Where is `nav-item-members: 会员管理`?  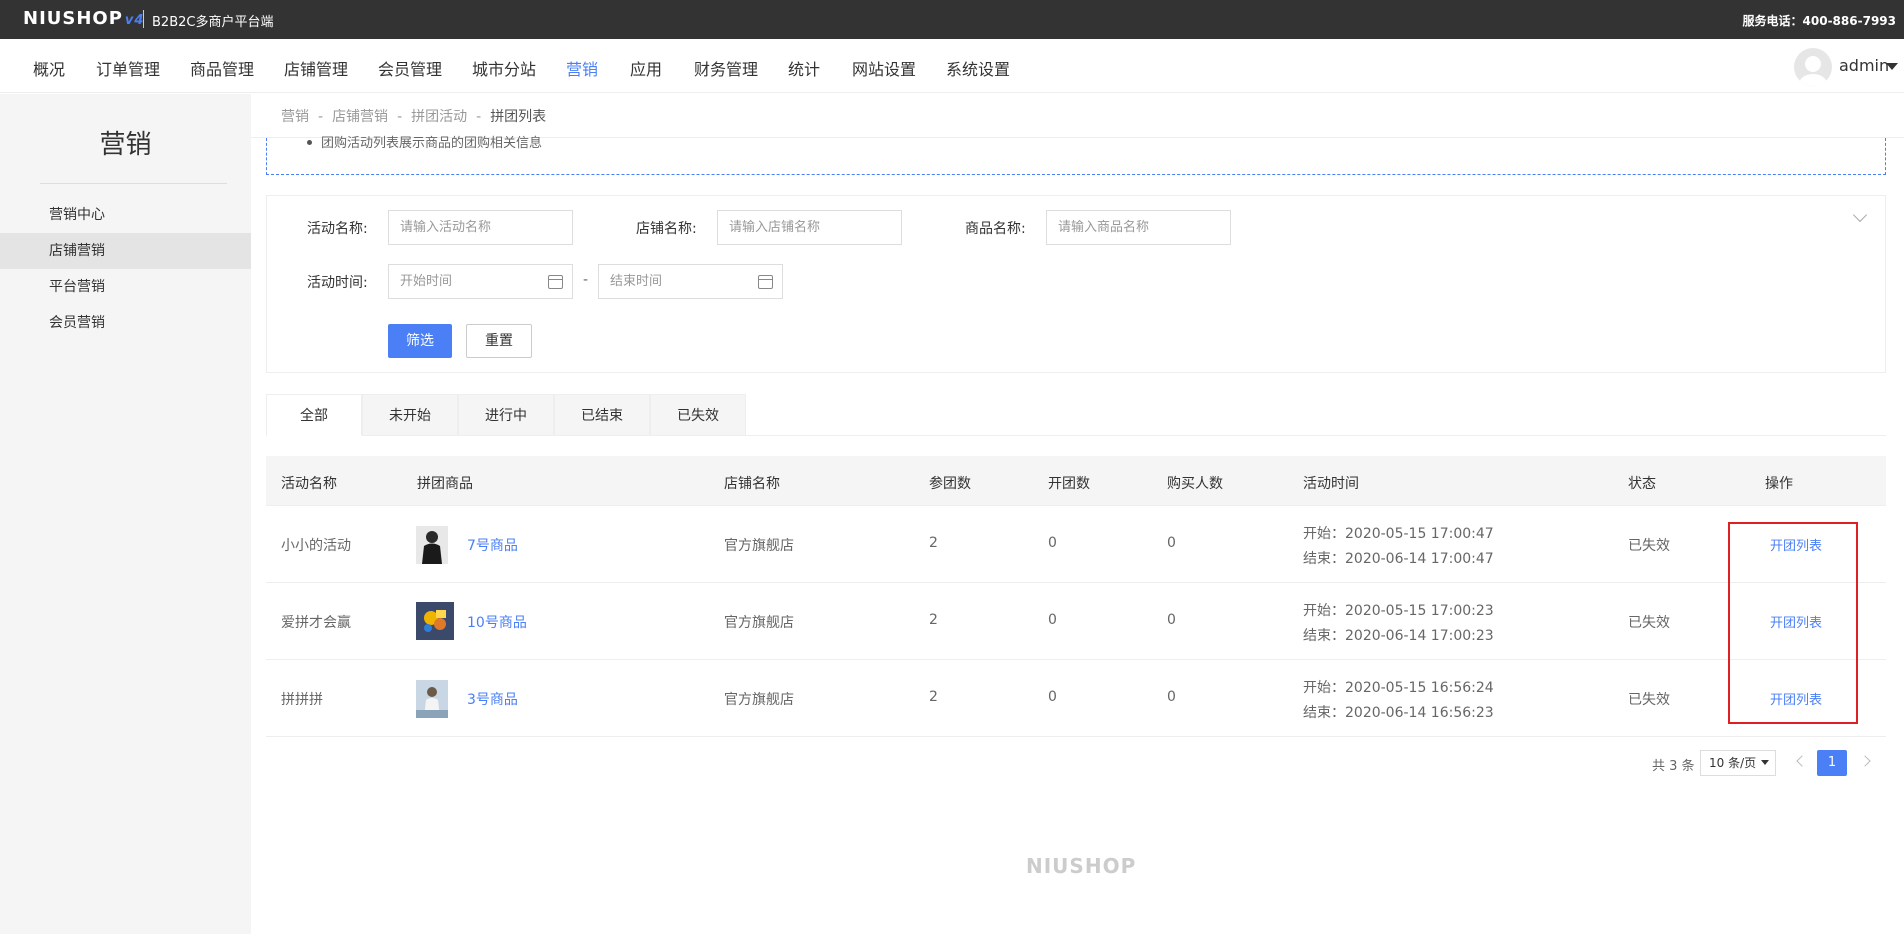
nav-item-members: 会员管理 is located at coordinates (410, 68).